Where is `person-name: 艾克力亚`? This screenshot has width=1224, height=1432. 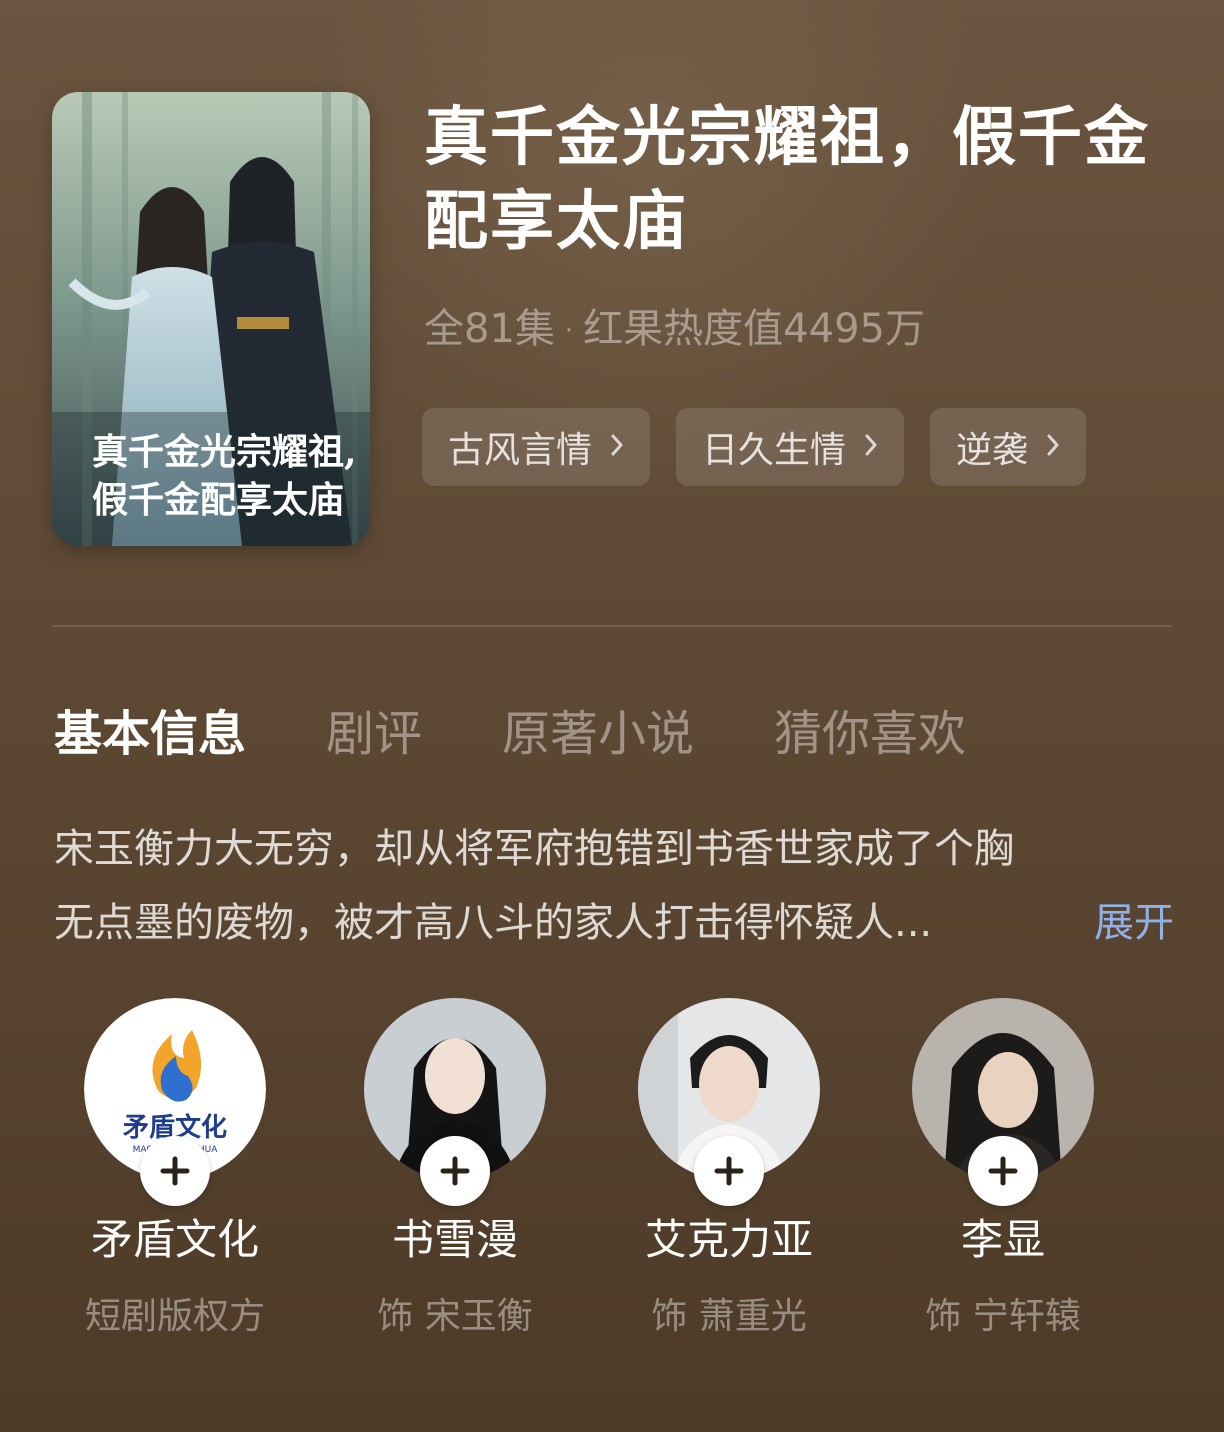
person-name: 艾克力亚 is located at coordinates (729, 1236).